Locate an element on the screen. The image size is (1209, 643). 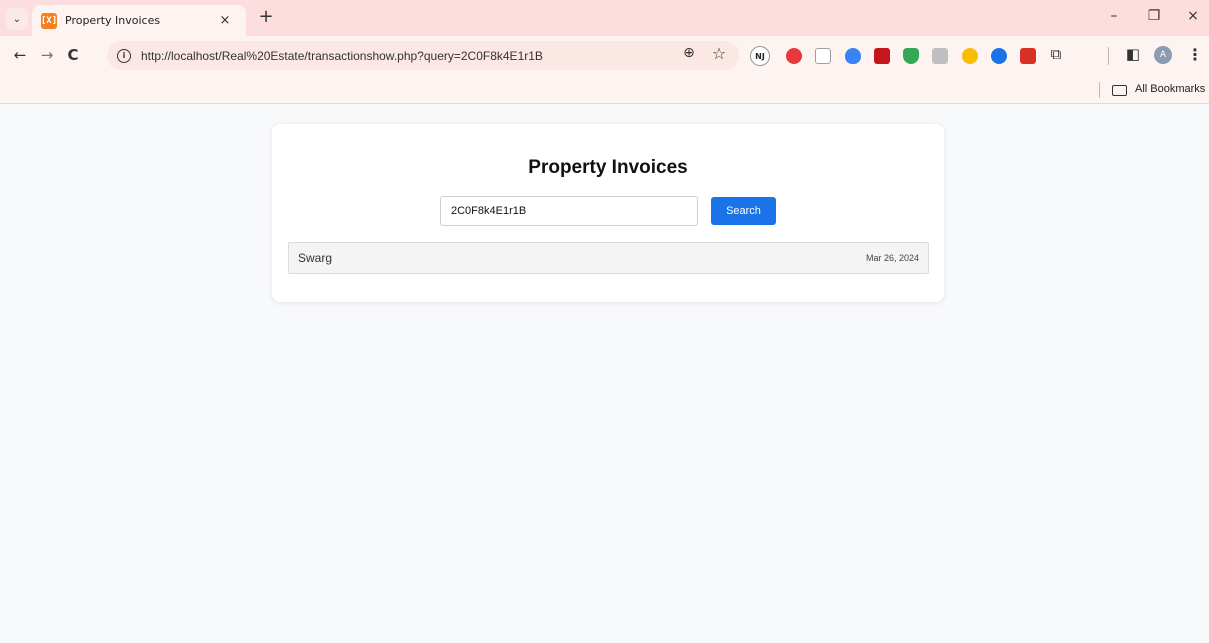
extension-dislike-icon is located at coordinates (1028, 56).